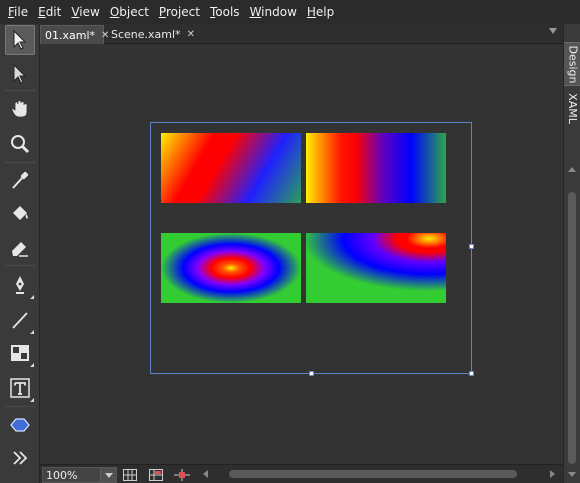  Describe the element at coordinates (552, 474) in the screenshot. I see `scroll-right-arrow-icon` at that location.